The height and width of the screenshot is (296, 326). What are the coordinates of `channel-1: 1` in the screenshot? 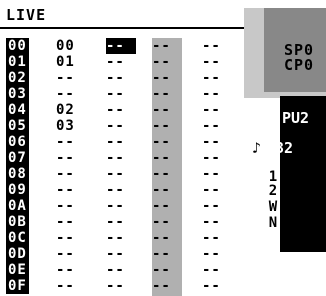 It's located at (273, 177).